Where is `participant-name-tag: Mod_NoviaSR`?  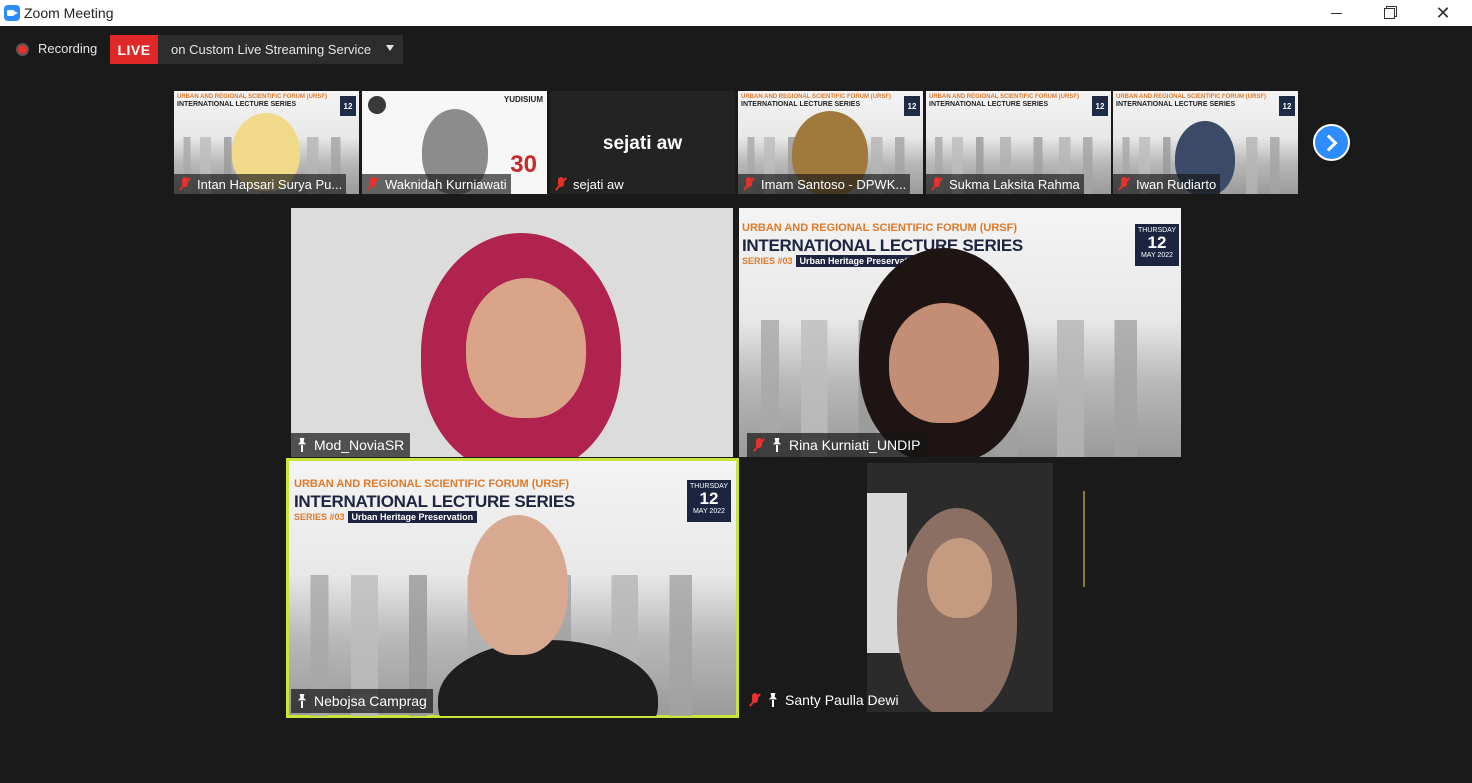
participant-name-tag: Mod_NoviaSR is located at coordinates (351, 445).